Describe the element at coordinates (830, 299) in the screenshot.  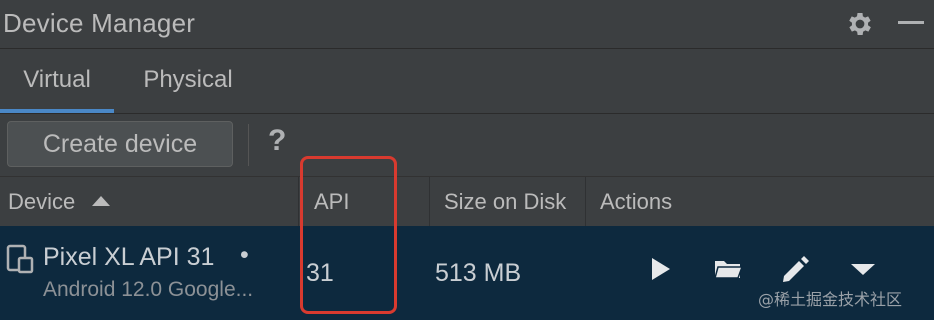
I see `watermark: @稀土掘金技术社区` at that location.